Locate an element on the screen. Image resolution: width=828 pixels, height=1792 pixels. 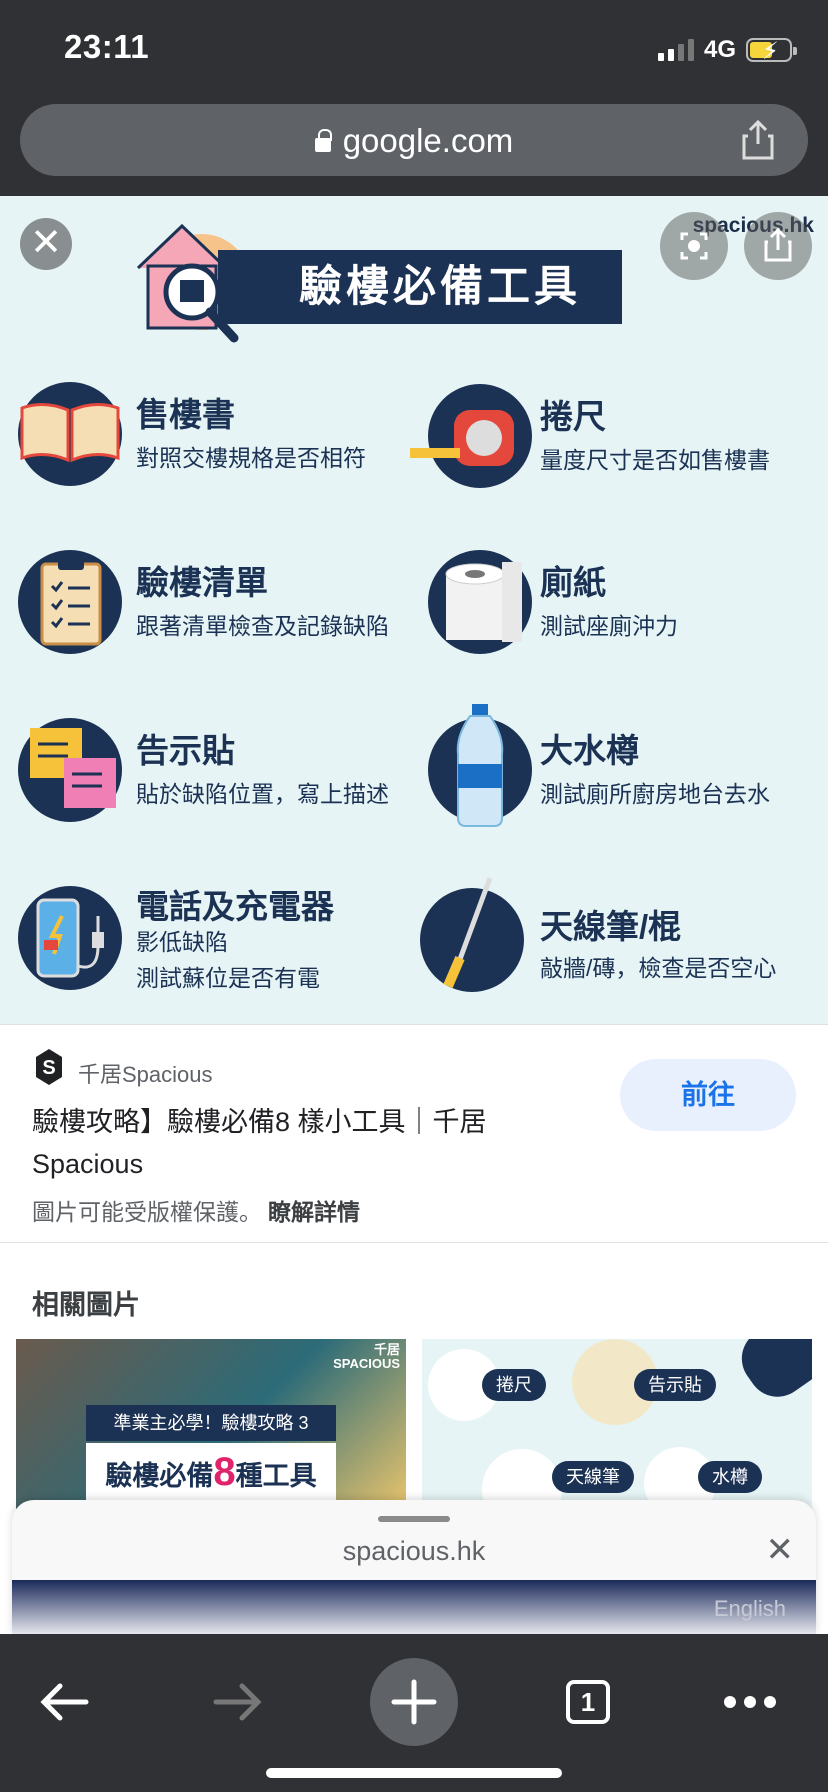
address-bar: google.com is located at coordinates (414, 140).